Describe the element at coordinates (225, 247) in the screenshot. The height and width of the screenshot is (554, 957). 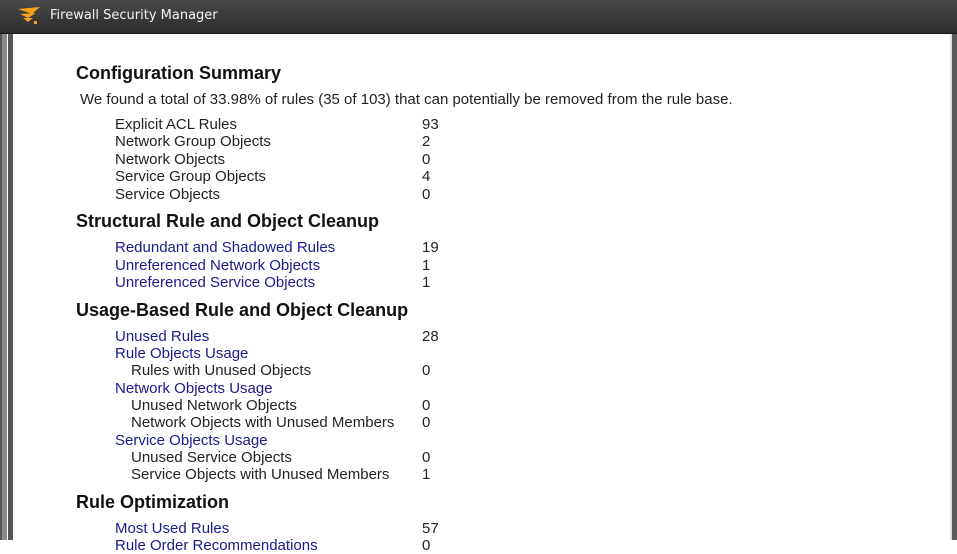
I see `redundant-shadowed-rules-link: Redundant and Shadowed Rules` at that location.